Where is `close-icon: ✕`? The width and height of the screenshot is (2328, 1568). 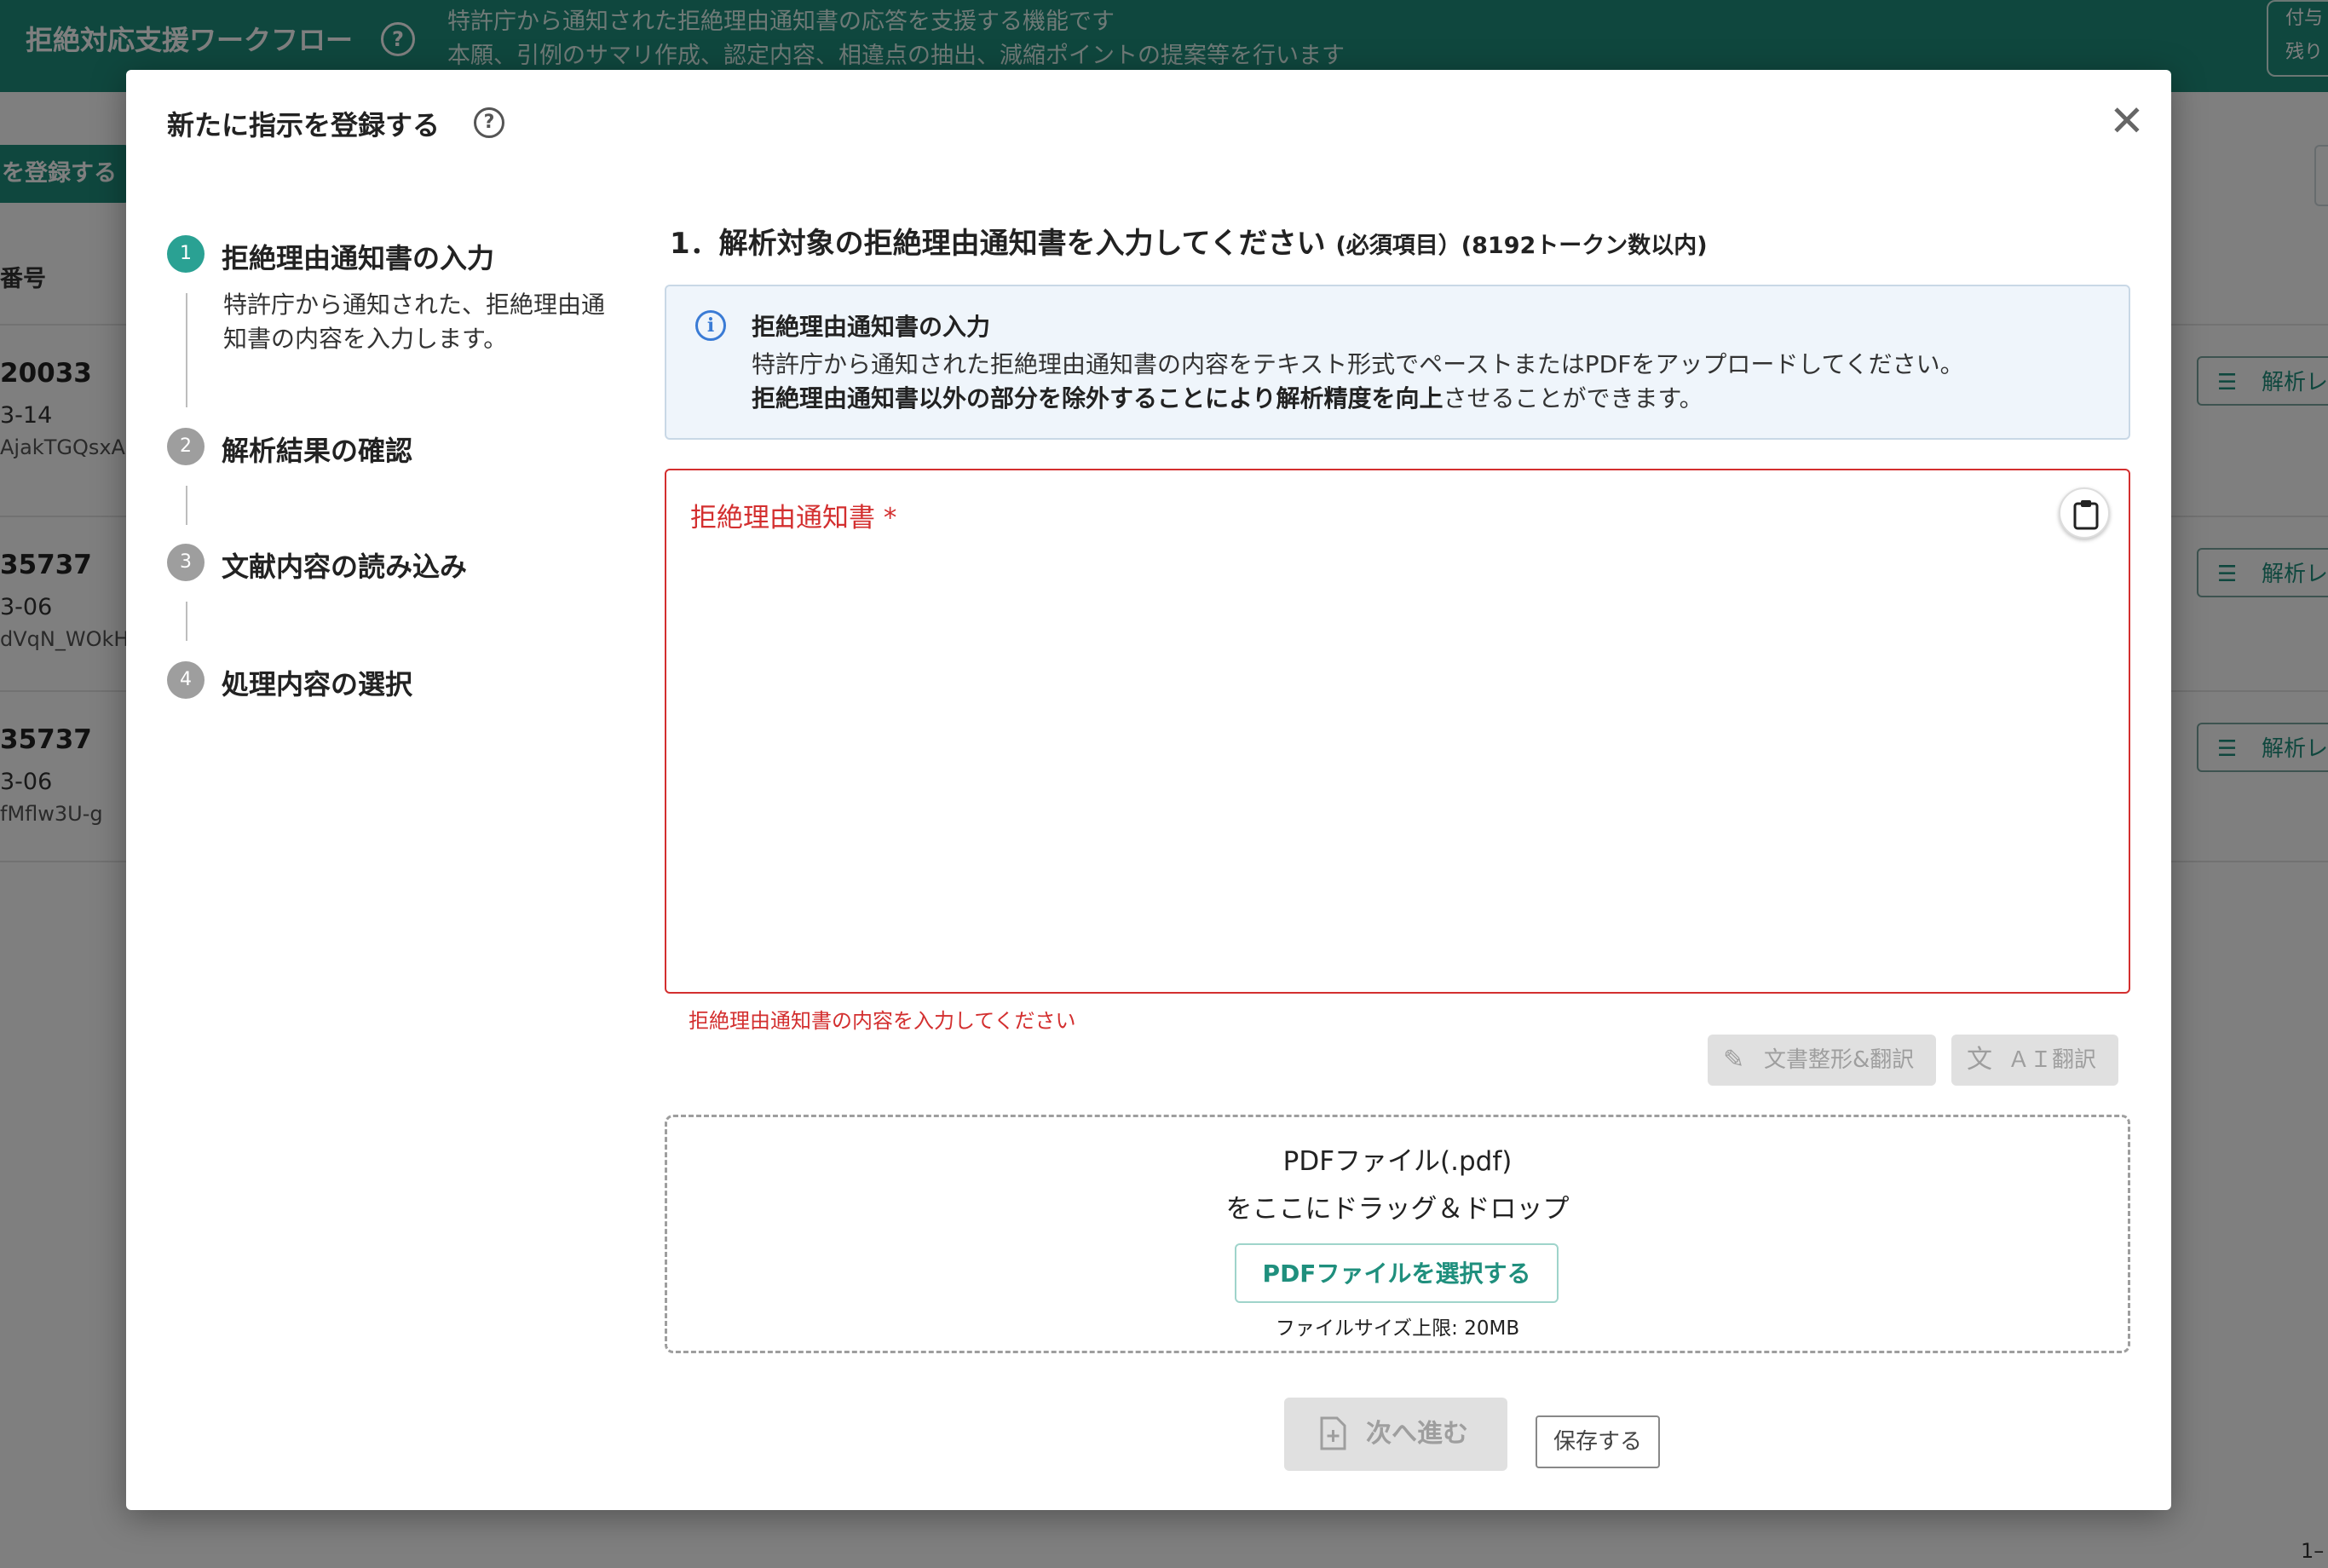
close-icon: ✕ is located at coordinates (2127, 121).